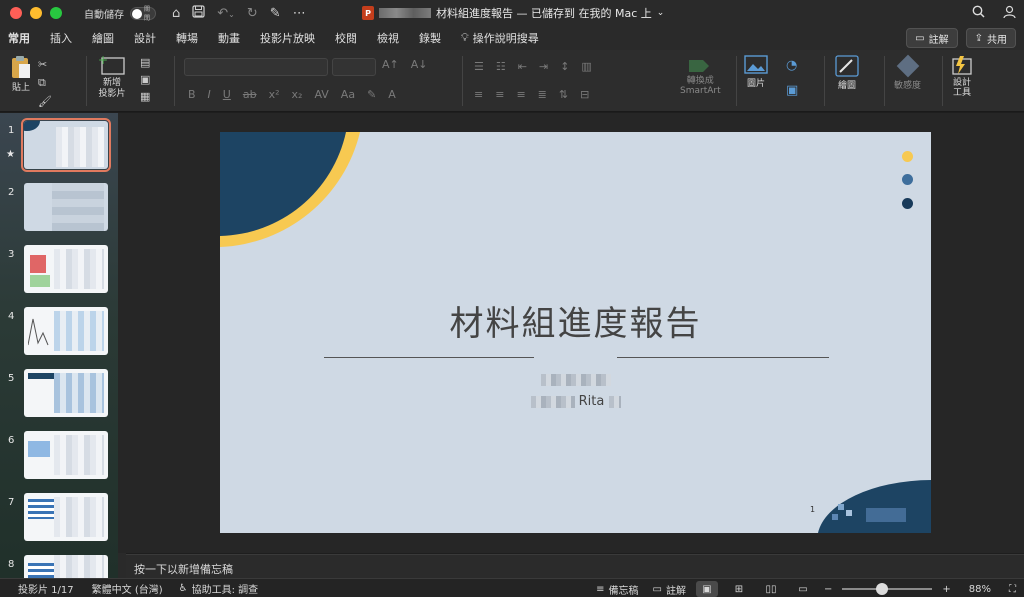 Image resolution: width=1024 pixels, height=597 pixels. Describe the element at coordinates (962, 76) in the screenshot. I see `designer-button: 設計 工具` at that location.